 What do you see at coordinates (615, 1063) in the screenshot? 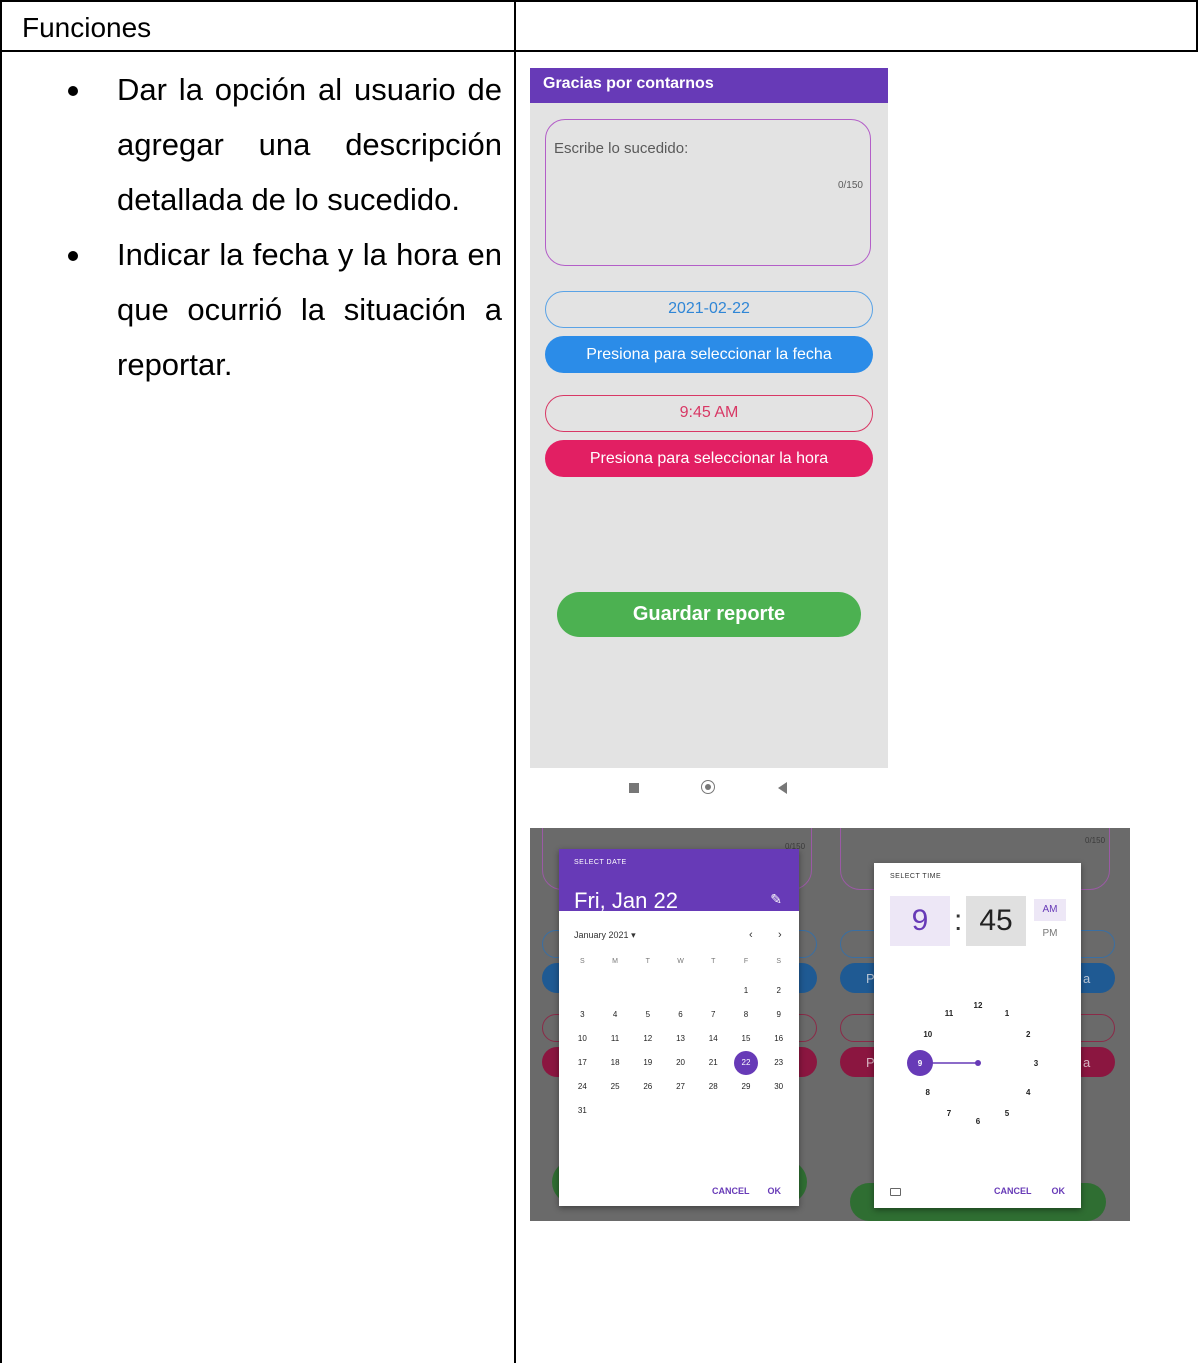
I see `calendar-day: 18` at bounding box center [615, 1063].